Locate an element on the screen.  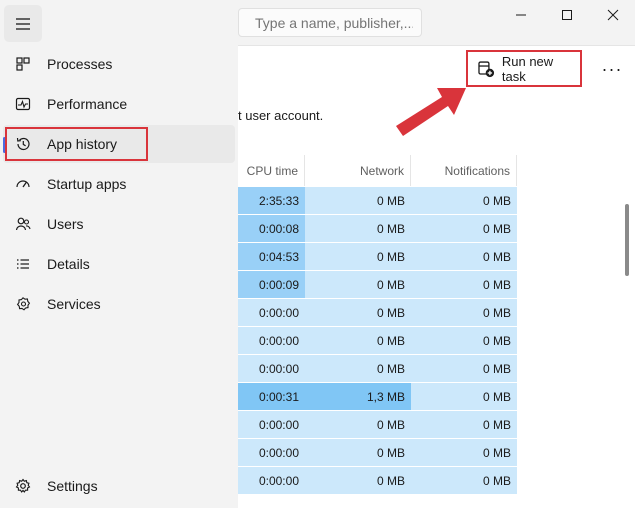
sidebar-item-services: Services is located at coordinates (119, 304).